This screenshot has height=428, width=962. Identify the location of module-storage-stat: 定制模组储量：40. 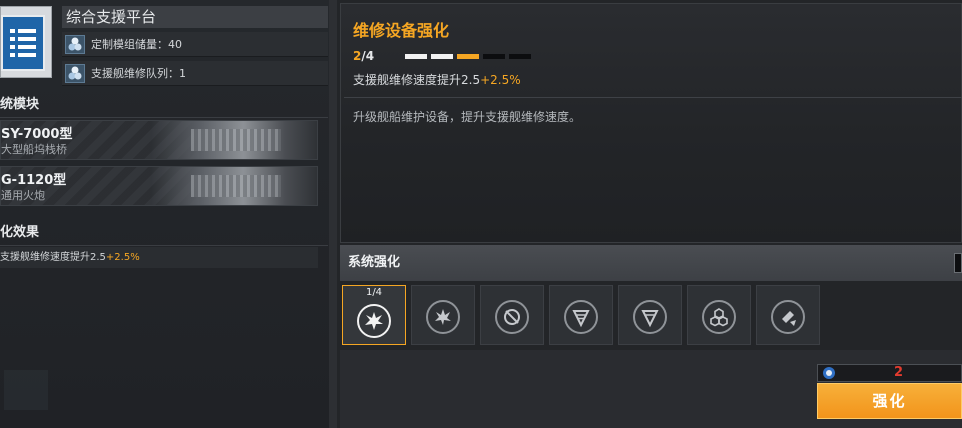
(195, 44).